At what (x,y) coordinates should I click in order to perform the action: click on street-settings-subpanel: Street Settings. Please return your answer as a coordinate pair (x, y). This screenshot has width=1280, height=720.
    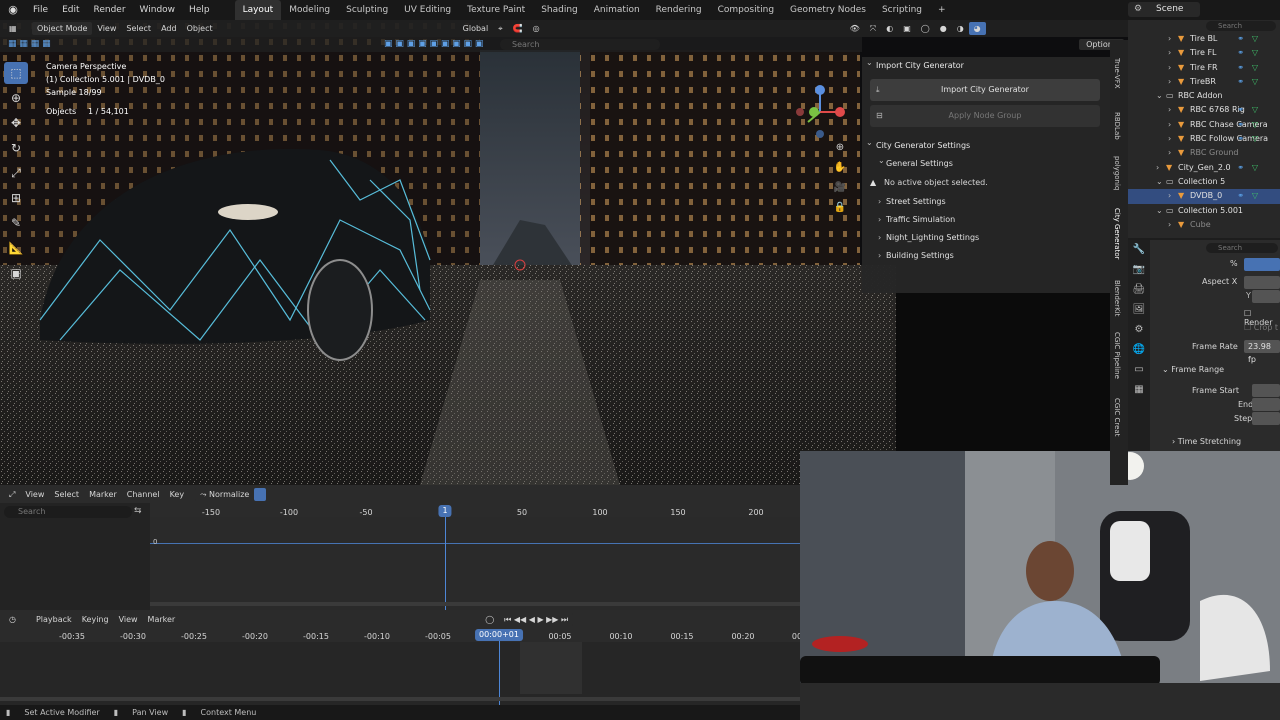
    Looking at the image, I should click on (986, 202).